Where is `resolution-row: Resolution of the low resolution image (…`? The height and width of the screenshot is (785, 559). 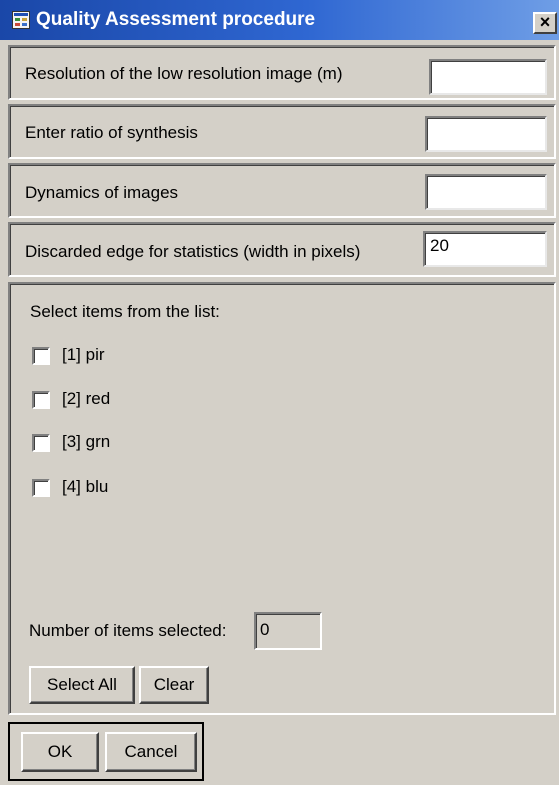
resolution-row: Resolution of the low resolution image (… is located at coordinates (282, 72).